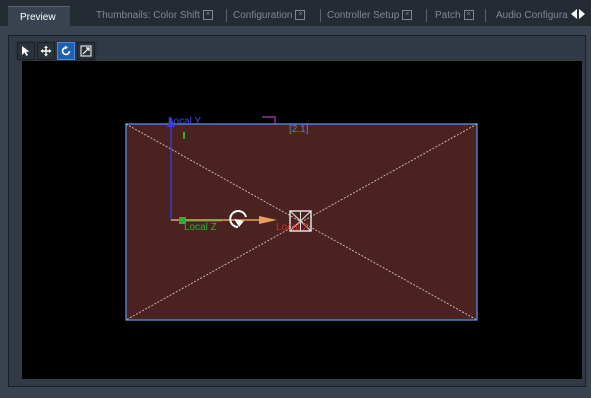  I want to click on scale-icon, so click(86, 51).